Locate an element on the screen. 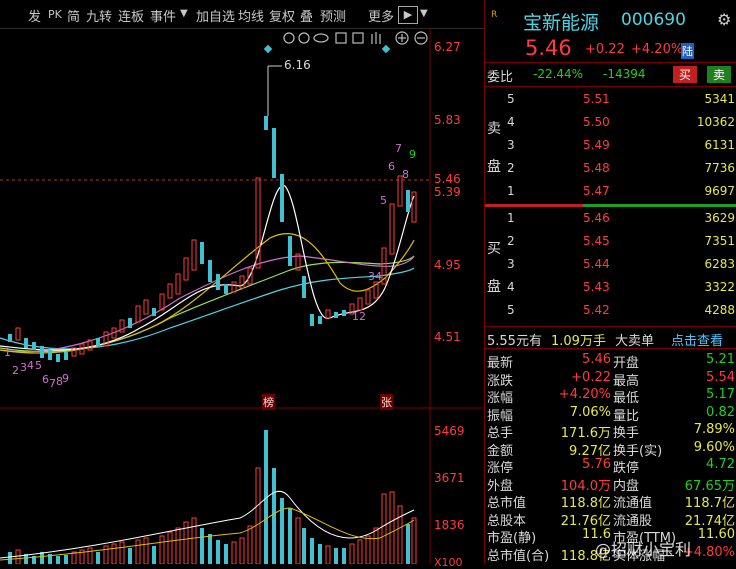  toolbar-jian: 简 is located at coordinates (73, 15).